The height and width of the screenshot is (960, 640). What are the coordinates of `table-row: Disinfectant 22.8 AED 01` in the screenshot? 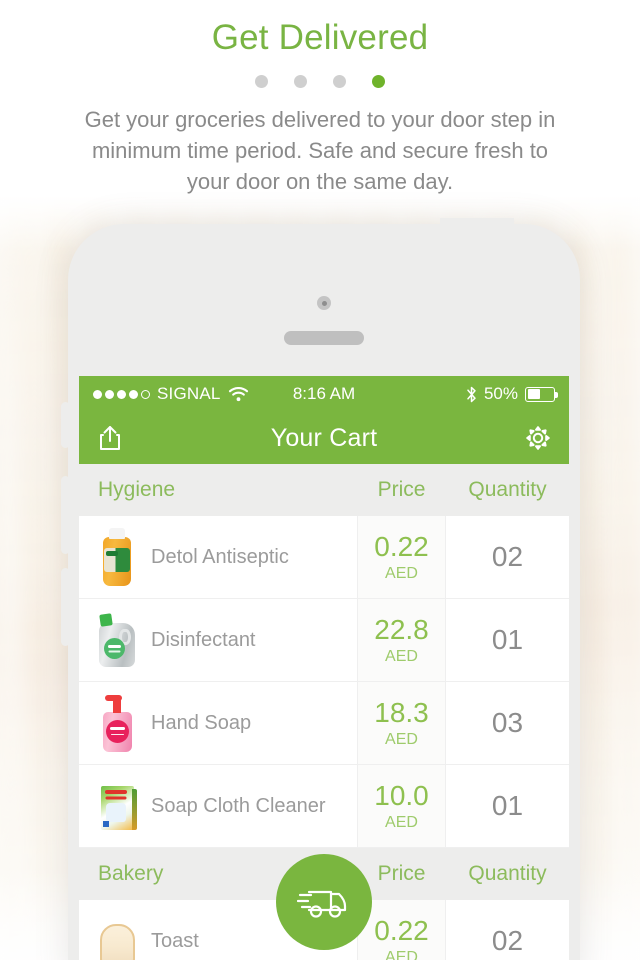 It's located at (324, 640).